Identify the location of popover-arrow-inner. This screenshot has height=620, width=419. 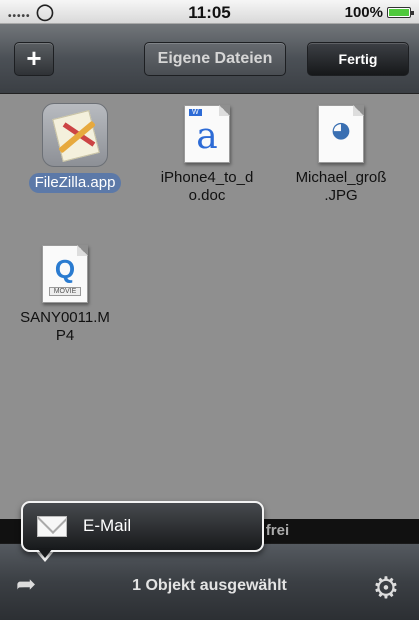
(45, 553).